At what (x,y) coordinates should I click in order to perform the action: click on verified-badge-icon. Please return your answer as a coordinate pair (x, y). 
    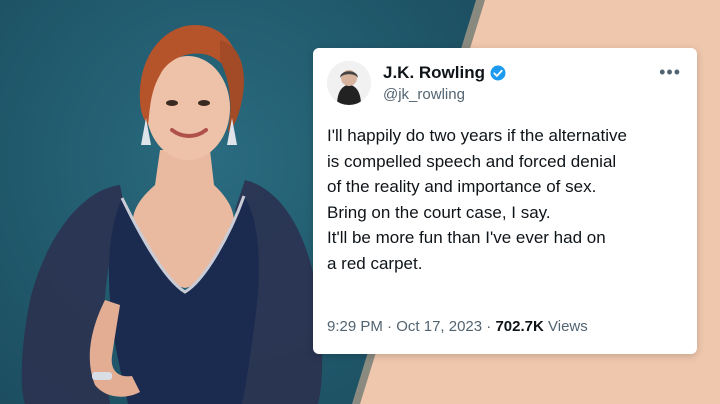
    Looking at the image, I should click on (498, 73).